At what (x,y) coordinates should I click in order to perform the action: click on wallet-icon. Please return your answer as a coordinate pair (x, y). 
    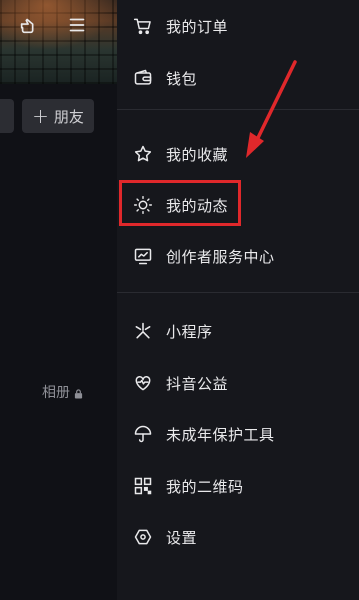
    Looking at the image, I should click on (143, 78).